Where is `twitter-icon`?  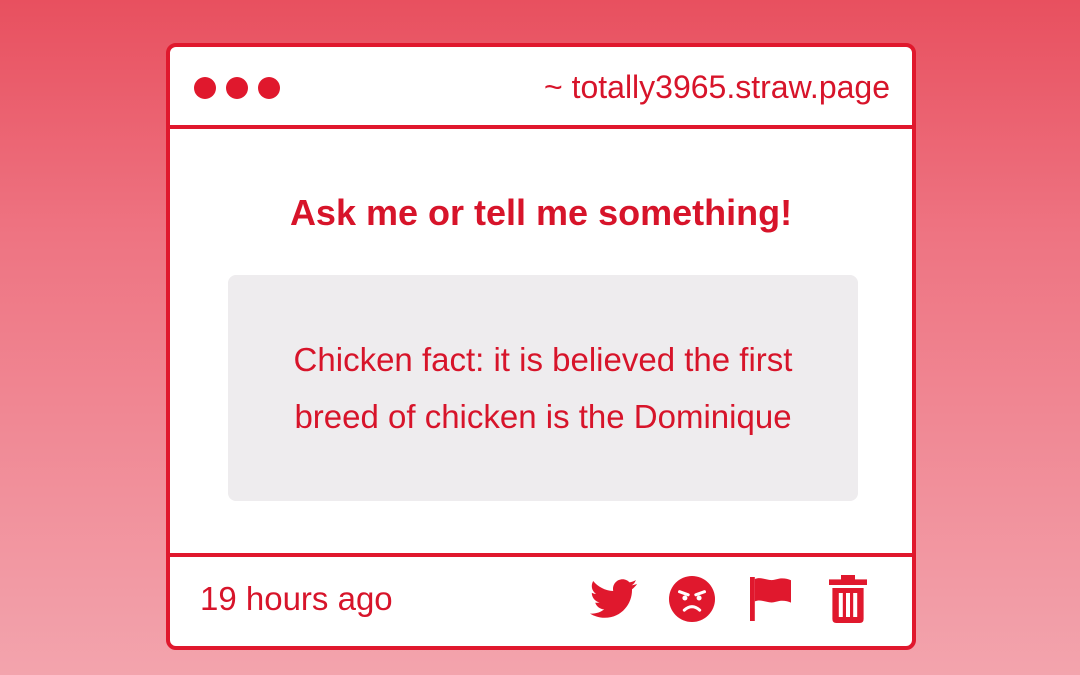
twitter-icon is located at coordinates (614, 598).